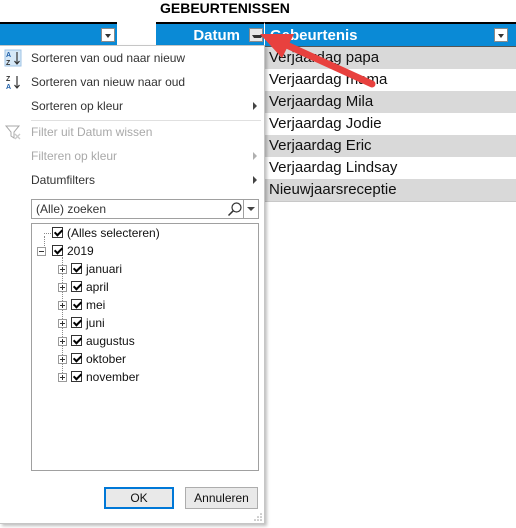  What do you see at coordinates (132, 106) in the screenshot?
I see `sort-by-color-item: Sorteren op kleur` at bounding box center [132, 106].